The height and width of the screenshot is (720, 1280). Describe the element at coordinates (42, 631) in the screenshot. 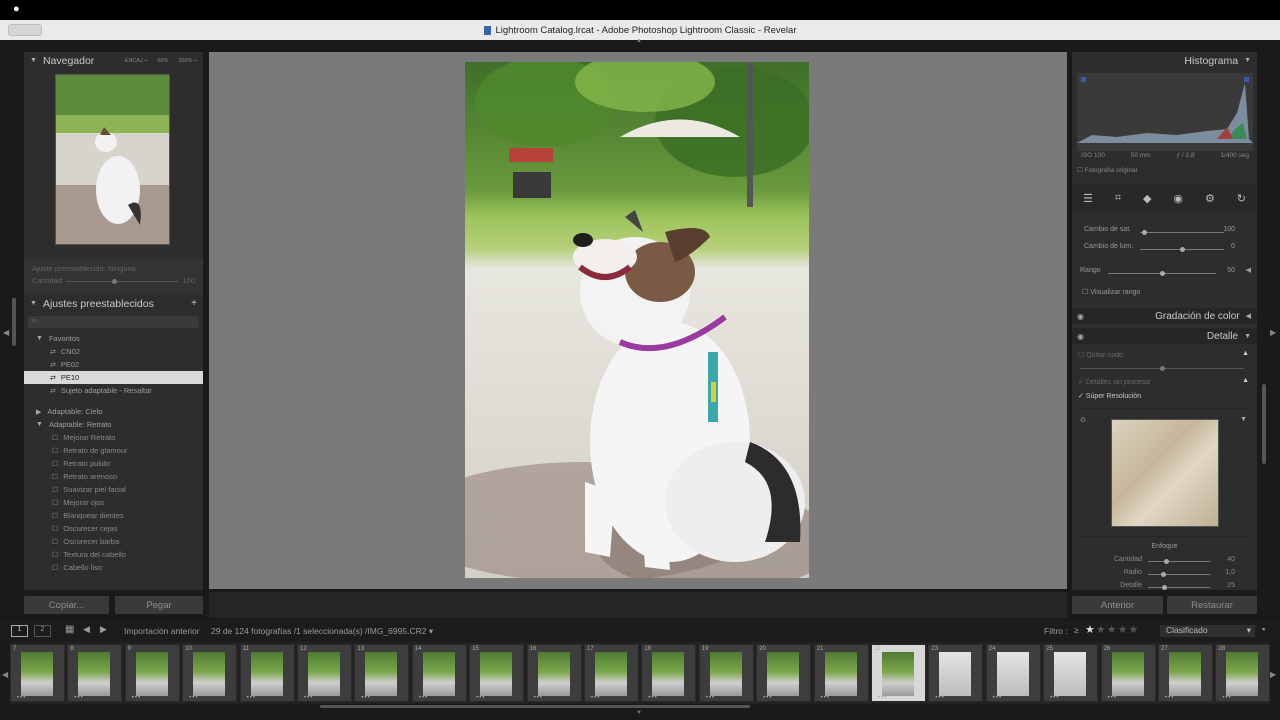

I see `screen-2-button: 2` at that location.